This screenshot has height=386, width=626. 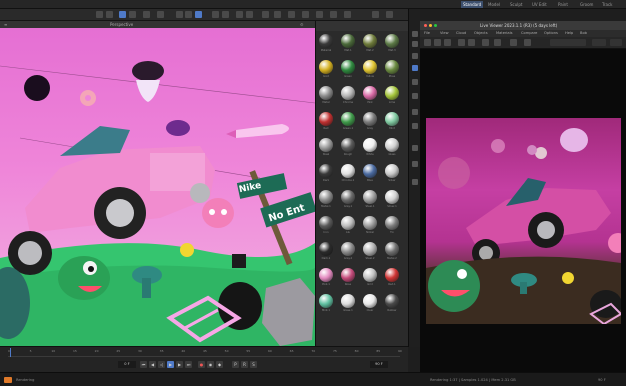 What do you see at coordinates (415, 56) in the screenshot?
I see `layers-icon` at bounding box center [415, 56].